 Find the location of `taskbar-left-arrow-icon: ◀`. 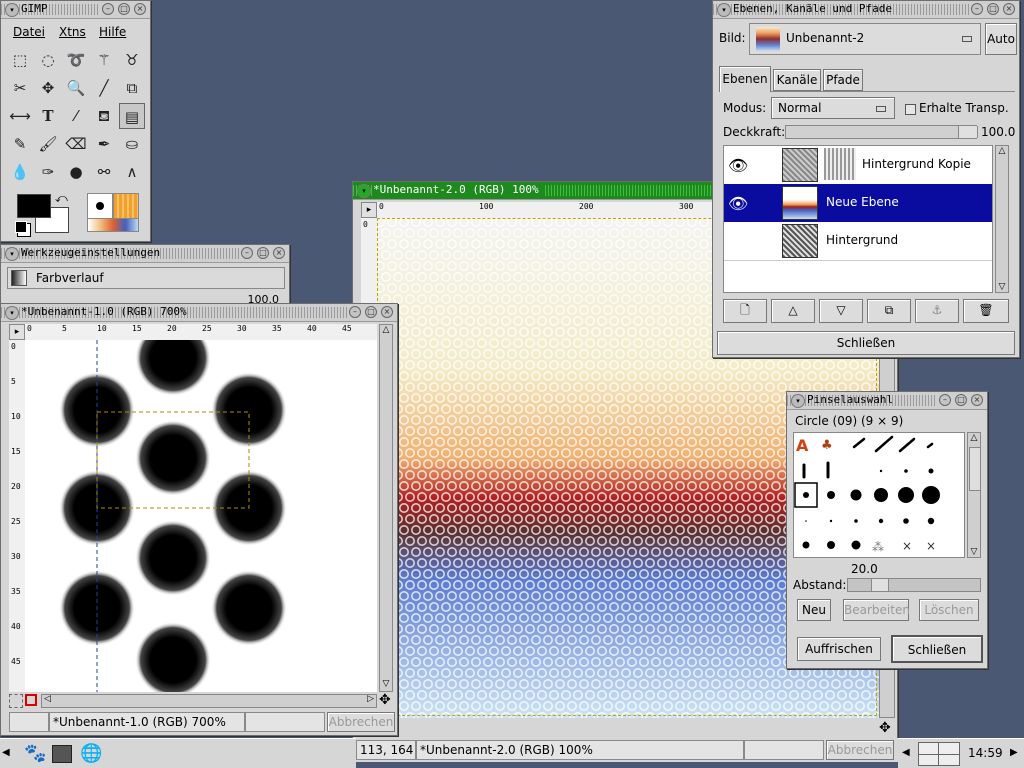

taskbar-left-arrow-icon: ◀ is located at coordinates (6, 752).